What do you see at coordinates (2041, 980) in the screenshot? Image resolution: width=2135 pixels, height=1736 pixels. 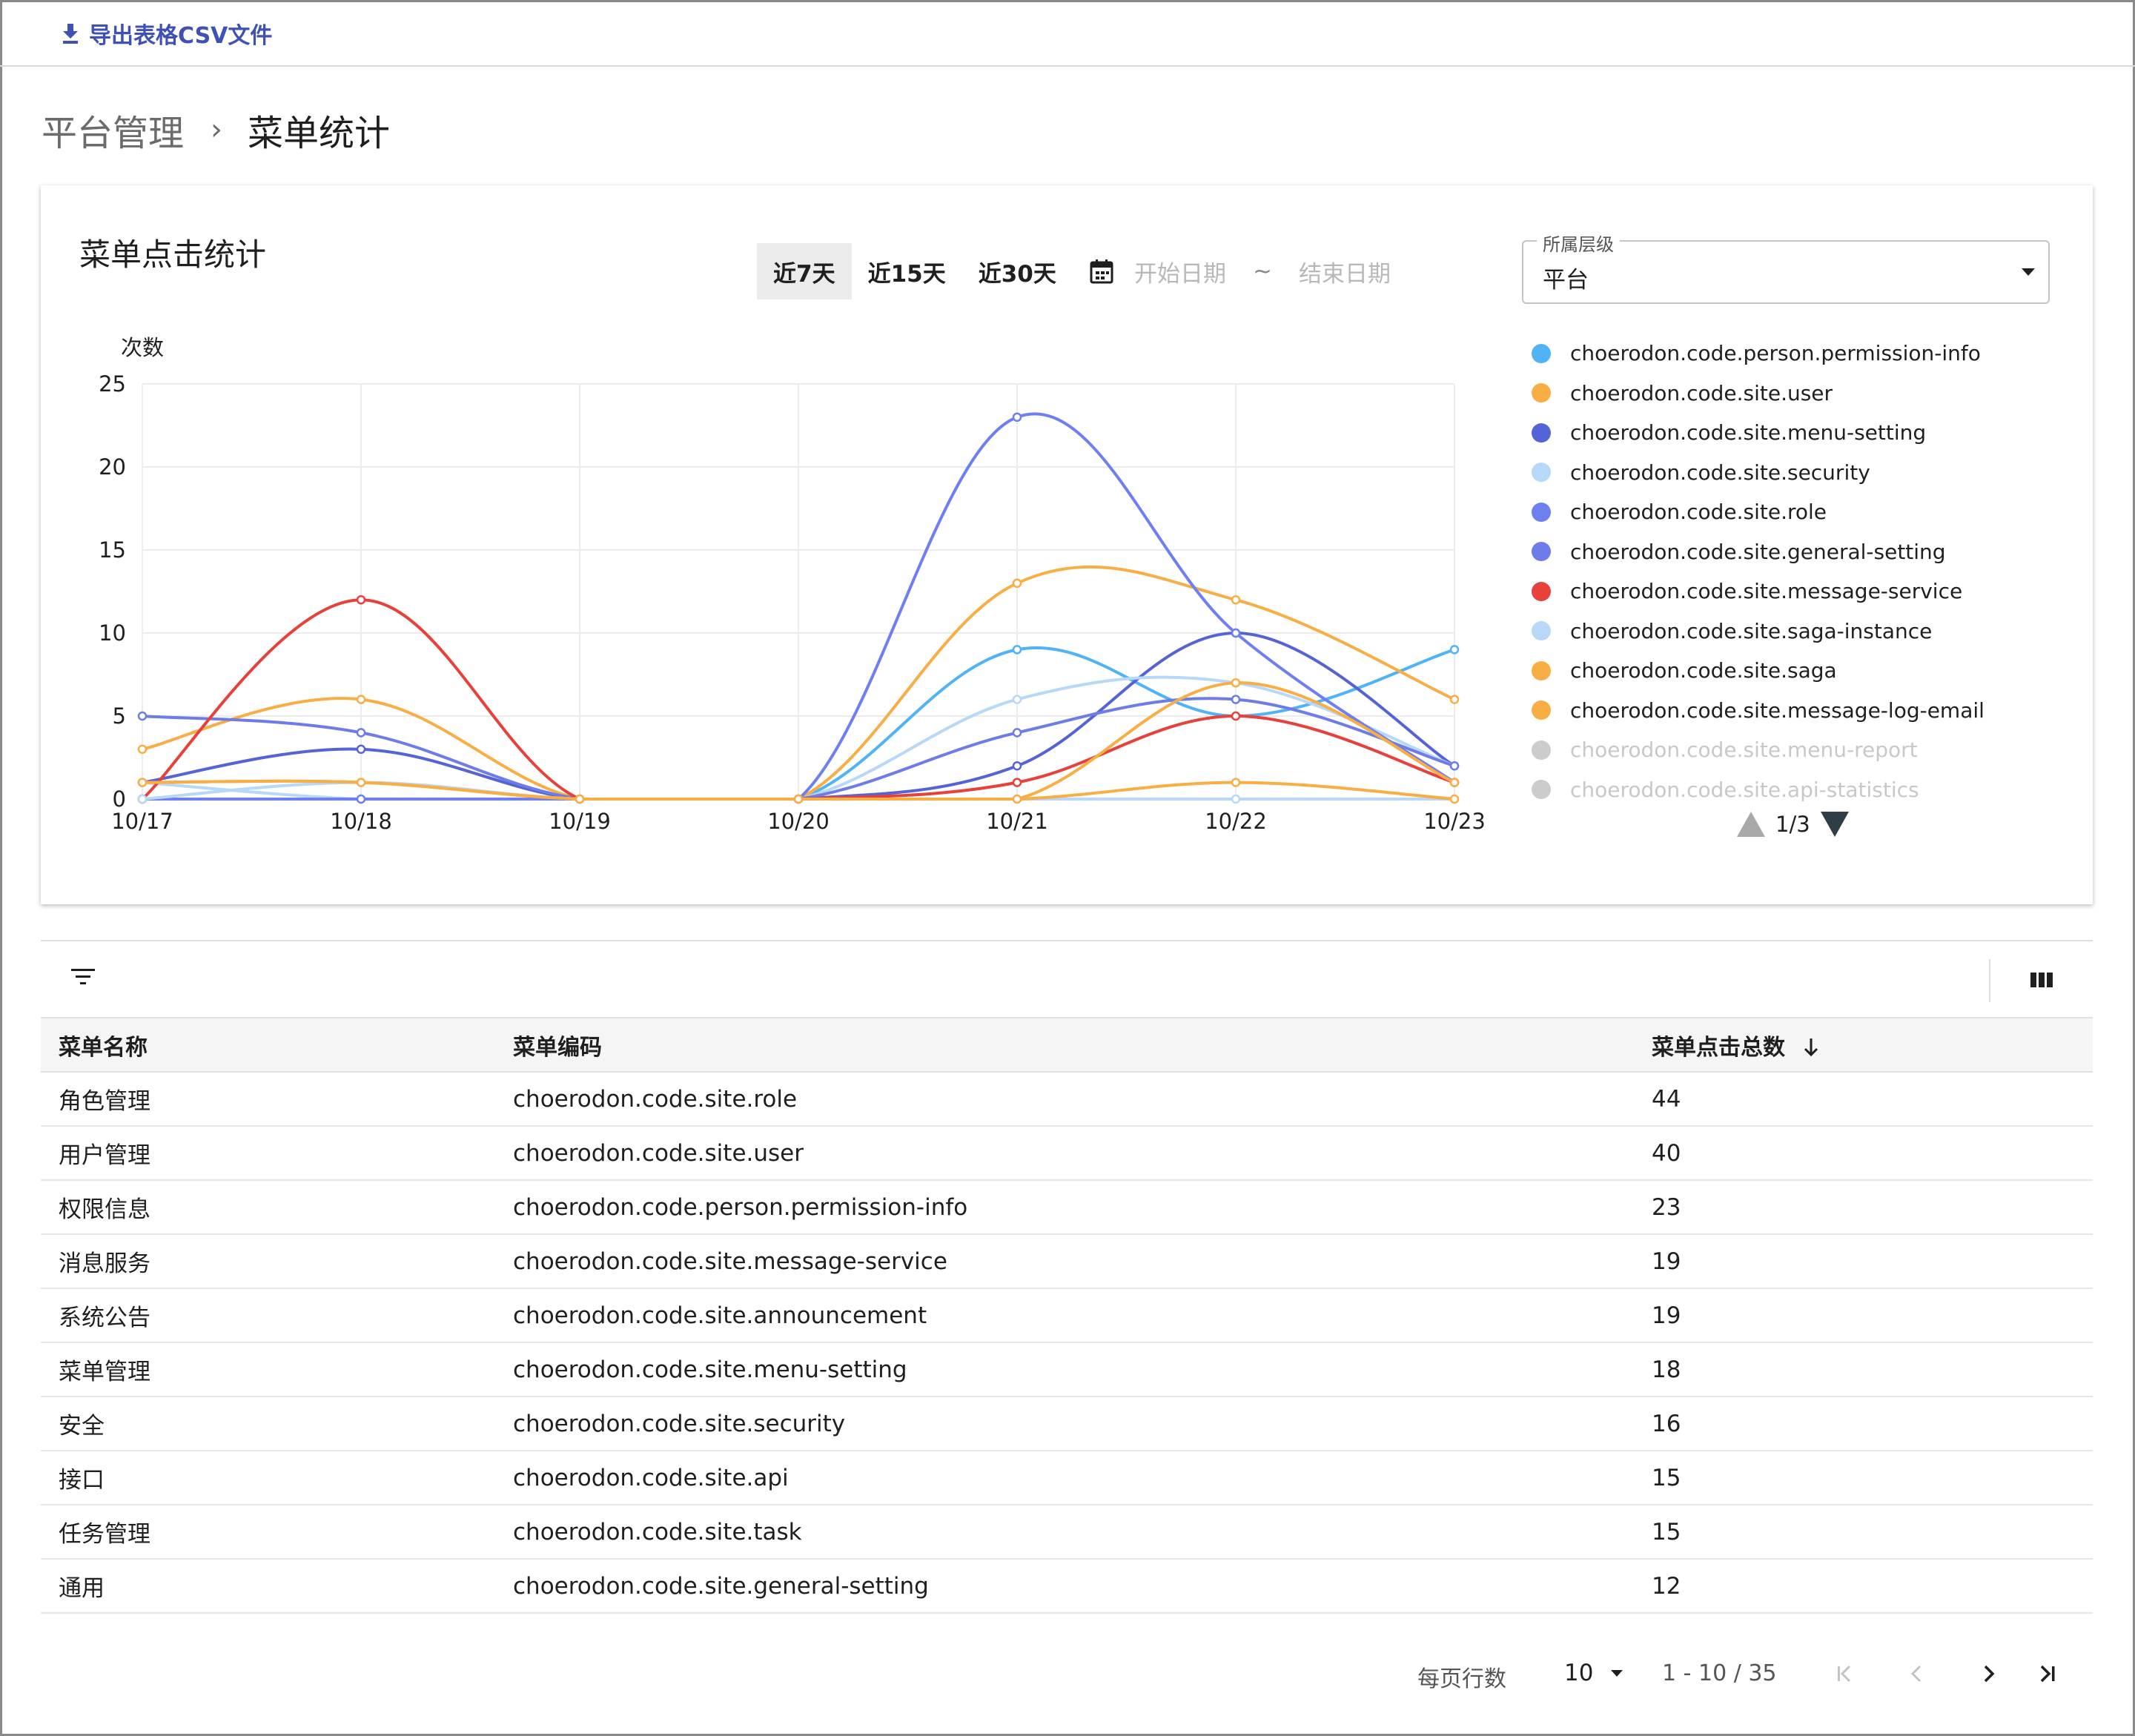 I see `columns-icon` at bounding box center [2041, 980].